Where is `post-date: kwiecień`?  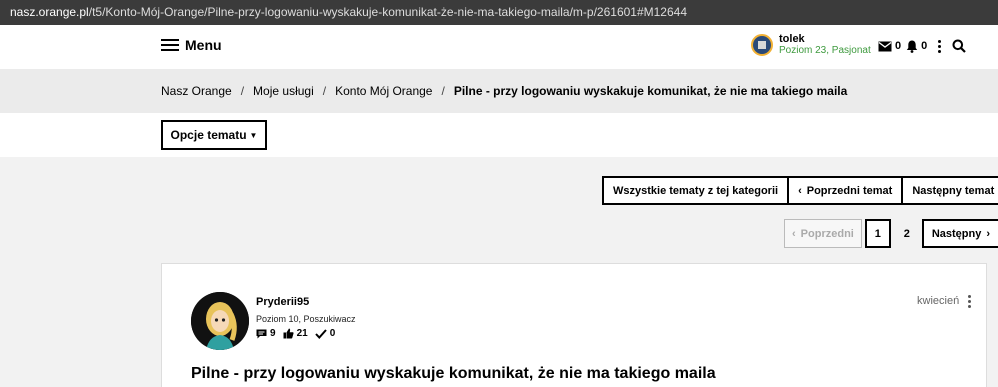 post-date: kwiecień is located at coordinates (938, 301).